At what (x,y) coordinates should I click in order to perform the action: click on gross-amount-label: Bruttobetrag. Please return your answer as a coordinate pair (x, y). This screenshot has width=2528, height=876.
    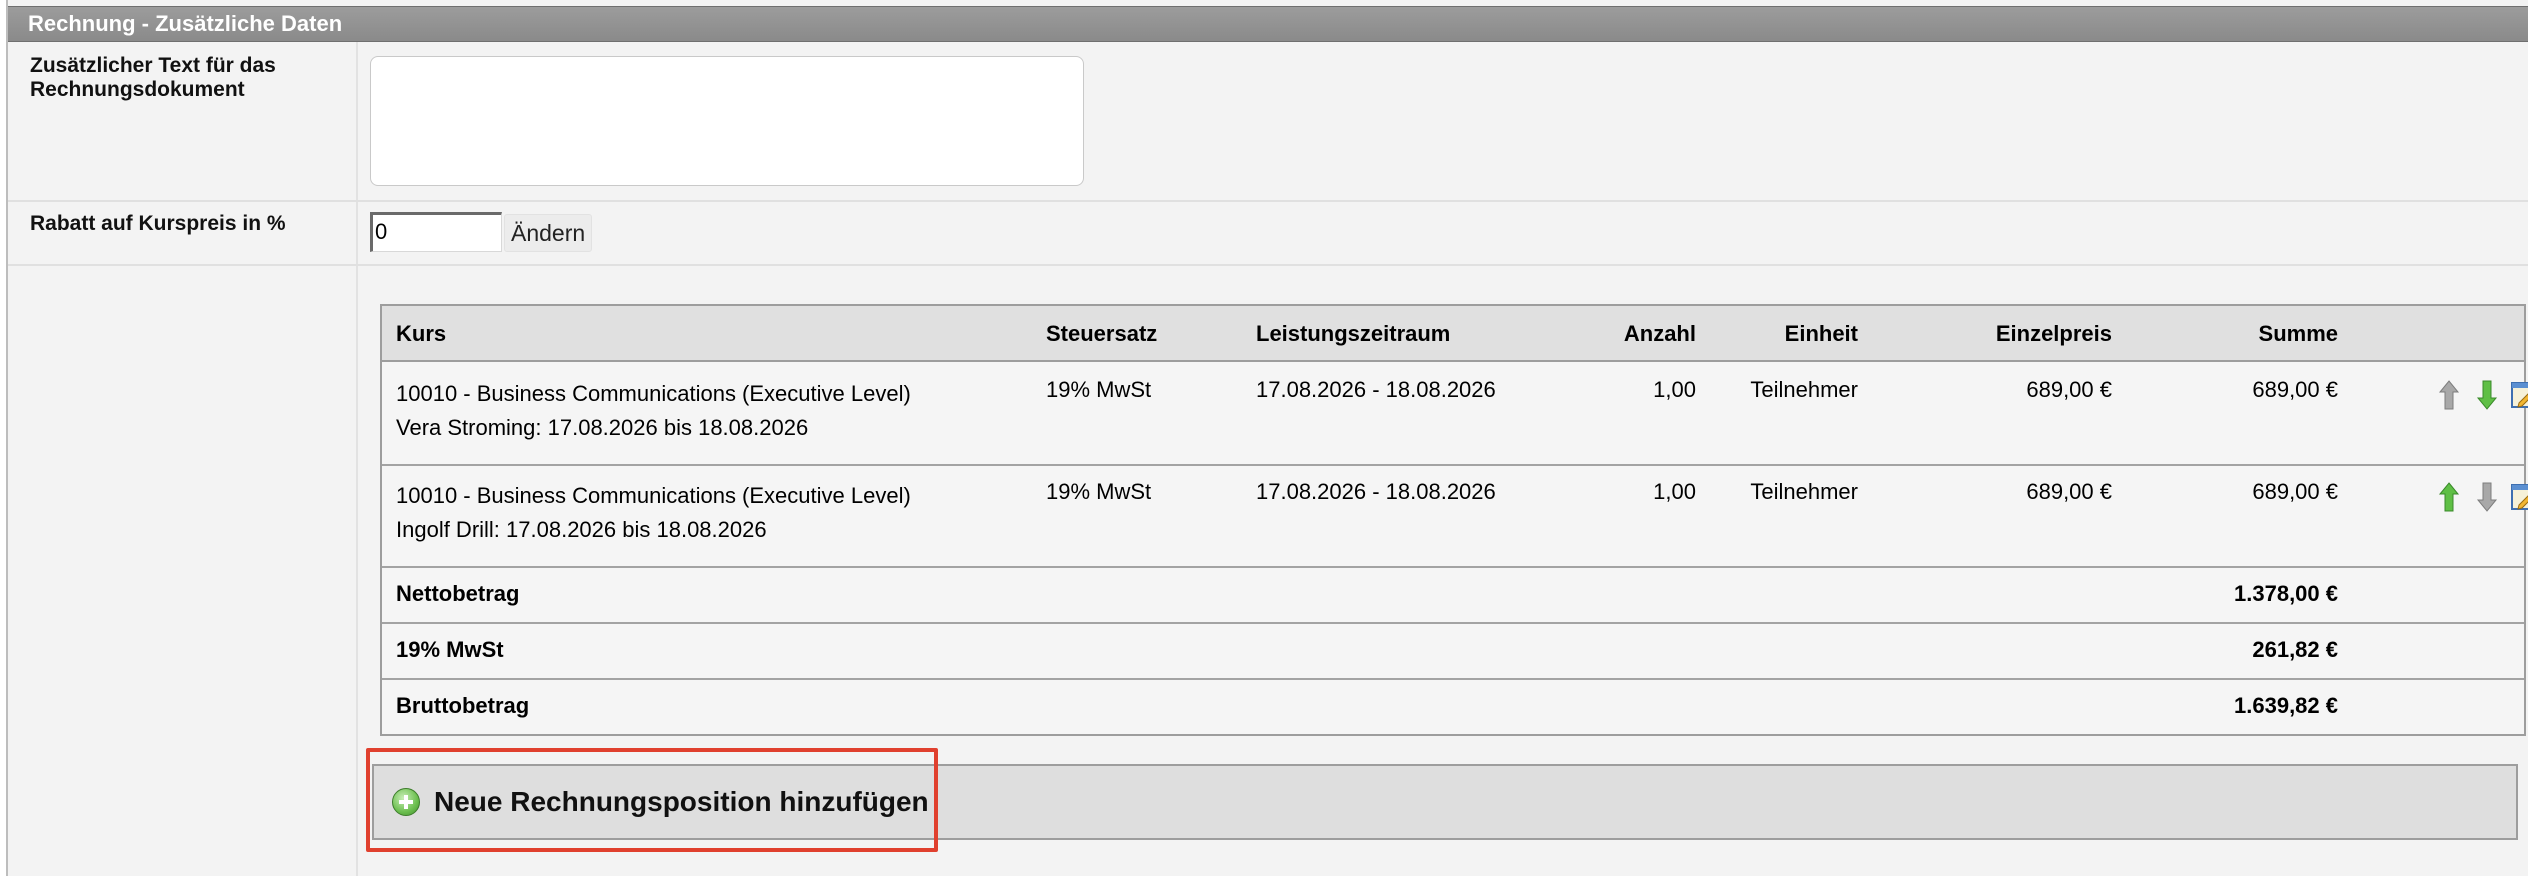
    Looking at the image, I should click on (463, 705).